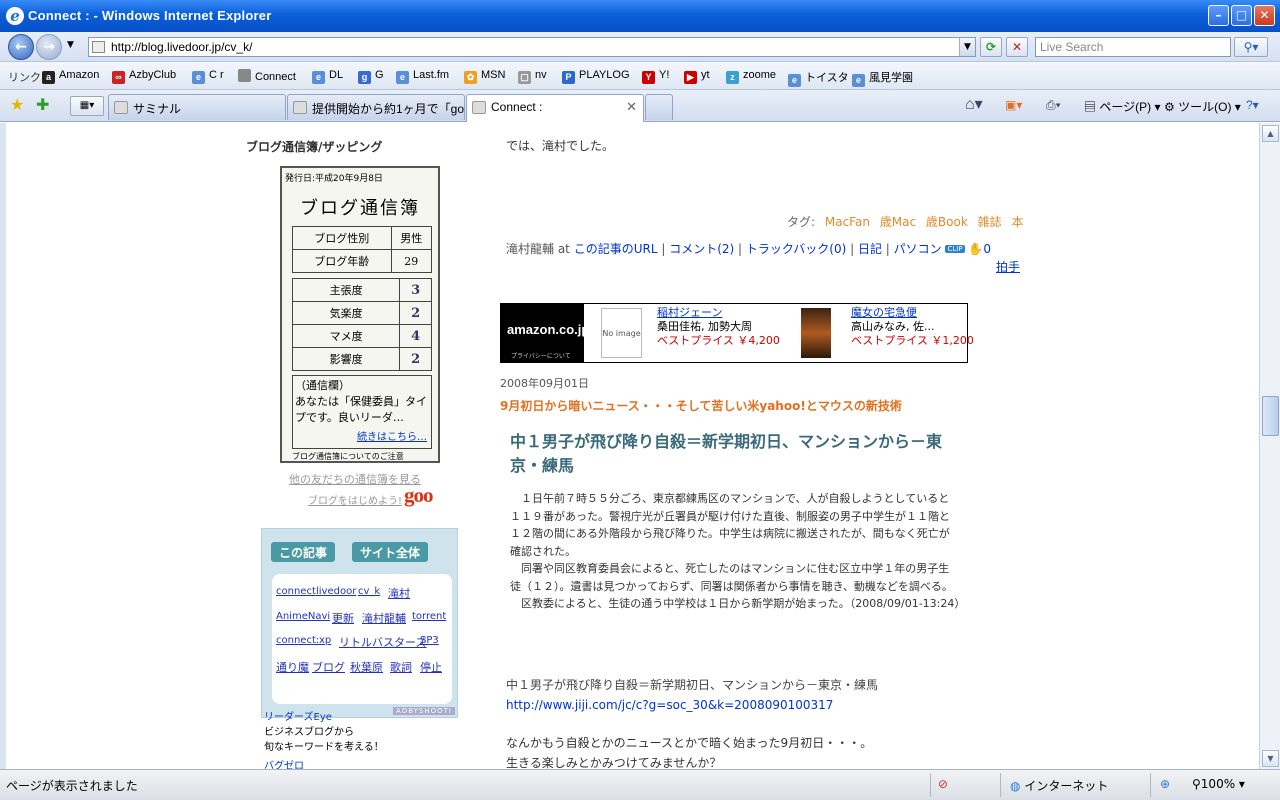 This screenshot has width=1280, height=800. What do you see at coordinates (431, 667) in the screenshot?
I see `tag-link: 停止` at bounding box center [431, 667].